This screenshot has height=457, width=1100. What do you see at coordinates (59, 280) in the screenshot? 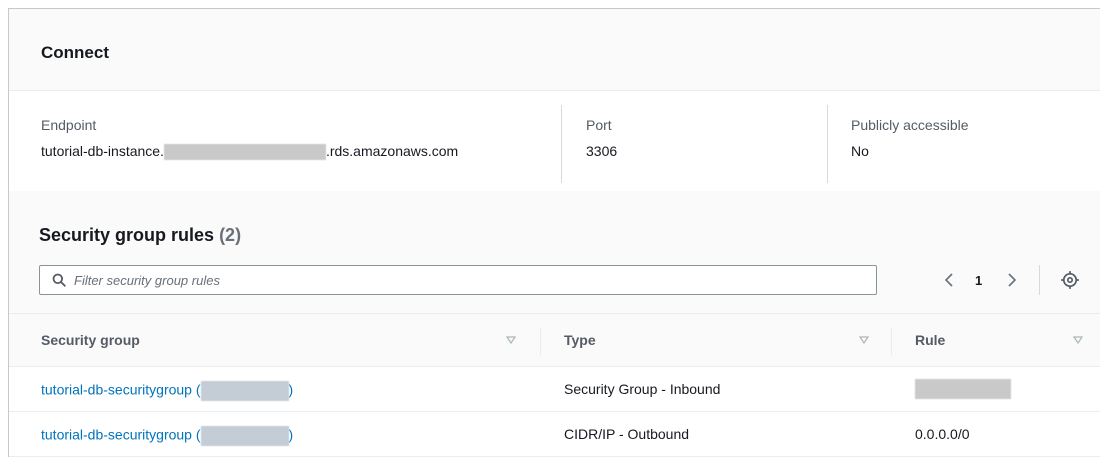
I see `search-icon` at bounding box center [59, 280].